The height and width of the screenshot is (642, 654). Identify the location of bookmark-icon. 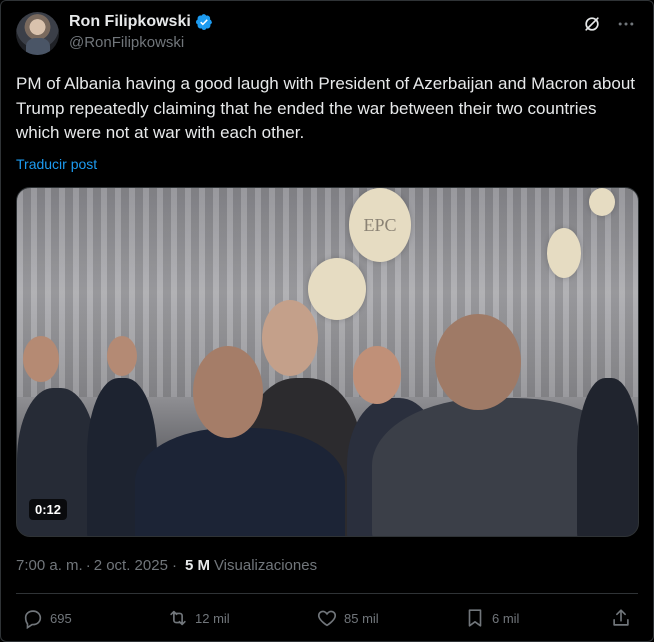
(475, 618).